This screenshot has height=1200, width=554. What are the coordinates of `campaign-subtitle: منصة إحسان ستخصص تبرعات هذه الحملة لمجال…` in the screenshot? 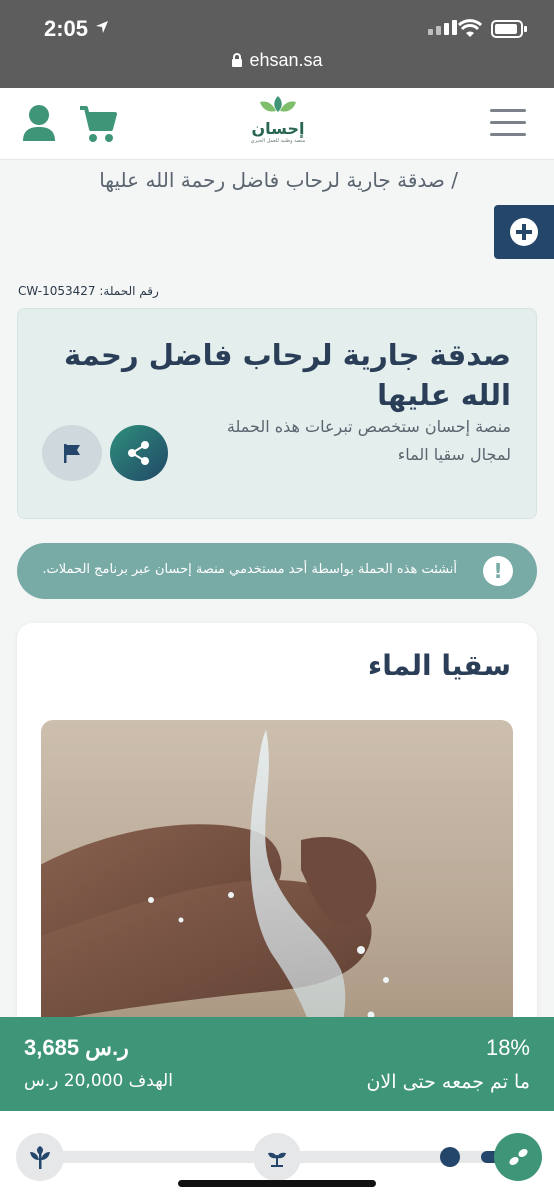 It's located at (368, 440).